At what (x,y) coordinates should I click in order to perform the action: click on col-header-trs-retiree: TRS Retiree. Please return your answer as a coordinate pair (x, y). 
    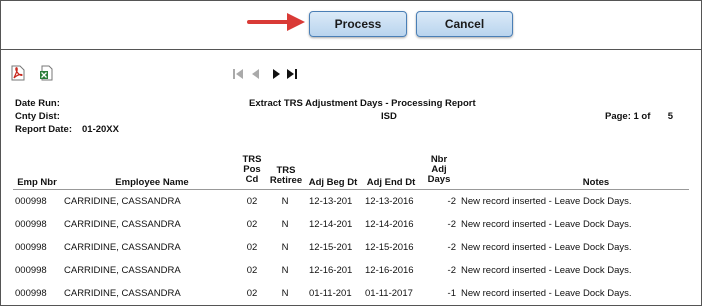
    Looking at the image, I should click on (286, 176).